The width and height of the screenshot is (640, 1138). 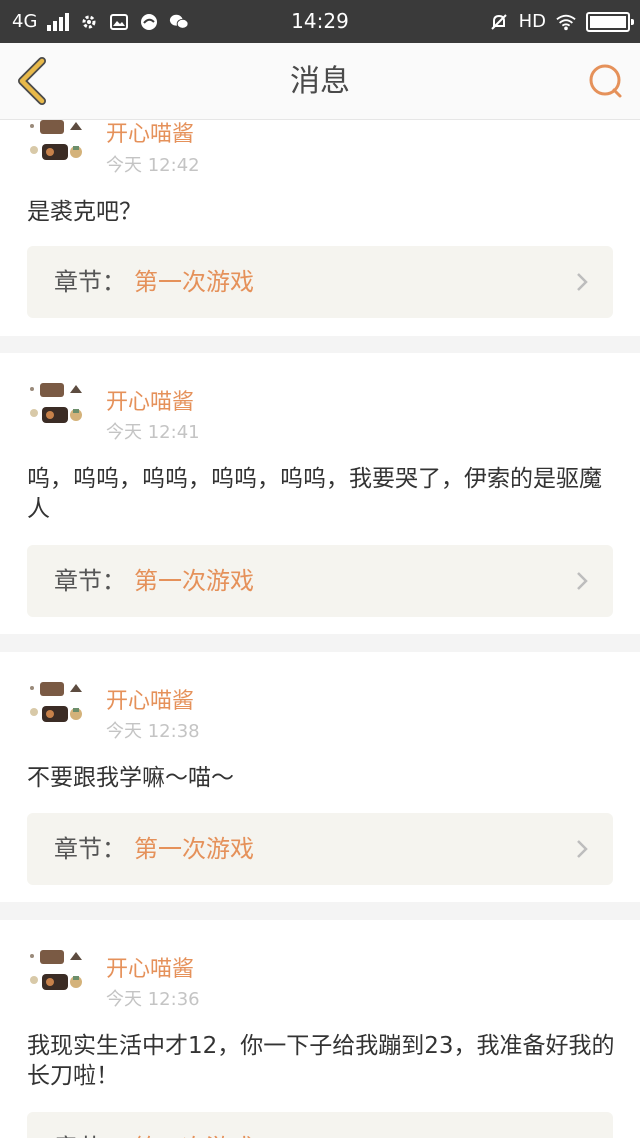 What do you see at coordinates (84, 212) in the screenshot?
I see `message-text: 是裘克吧？` at bounding box center [84, 212].